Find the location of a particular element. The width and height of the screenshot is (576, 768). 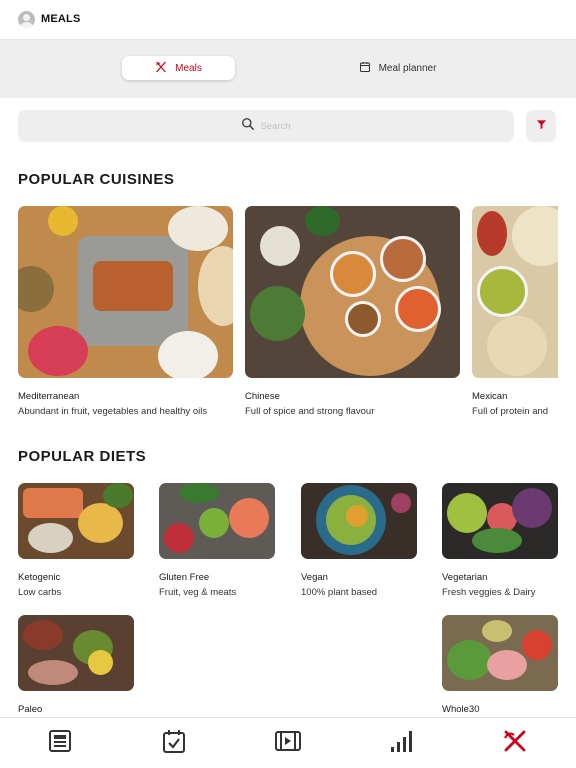

filter-button is located at coordinates (541, 126).